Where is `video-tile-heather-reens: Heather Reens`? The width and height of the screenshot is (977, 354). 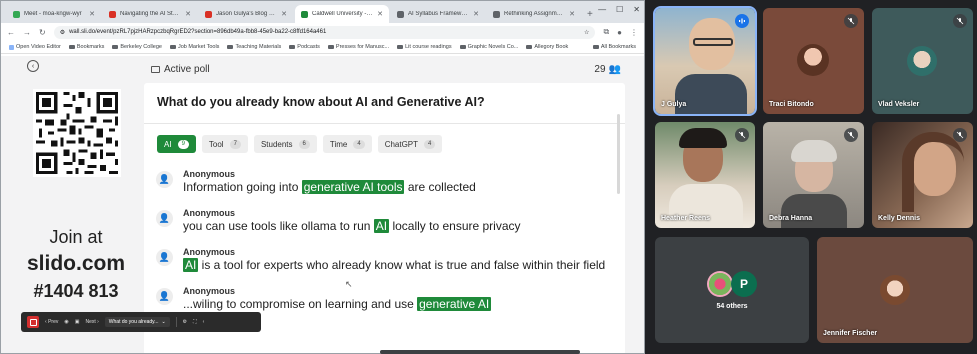
video-tile-heather-reens: Heather Reens is located at coordinates (705, 175).